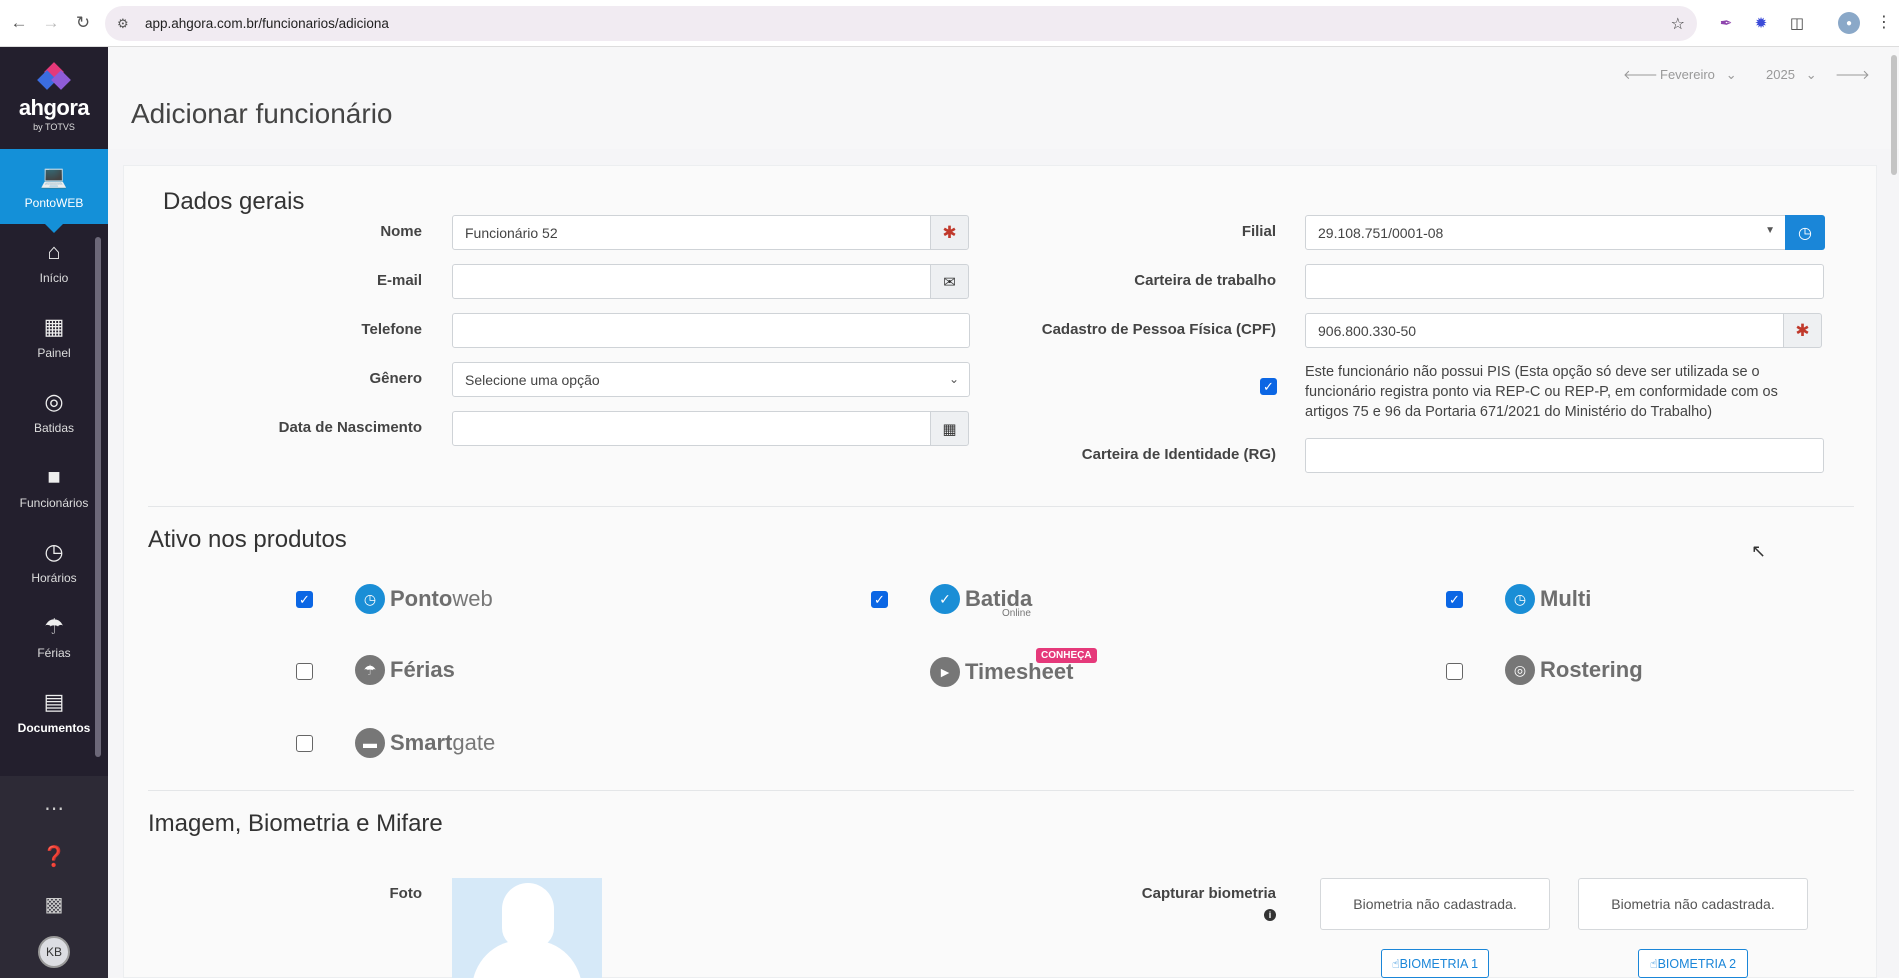  What do you see at coordinates (1520, 599) in the screenshot?
I see `multi-clock-icon: ◷` at bounding box center [1520, 599].